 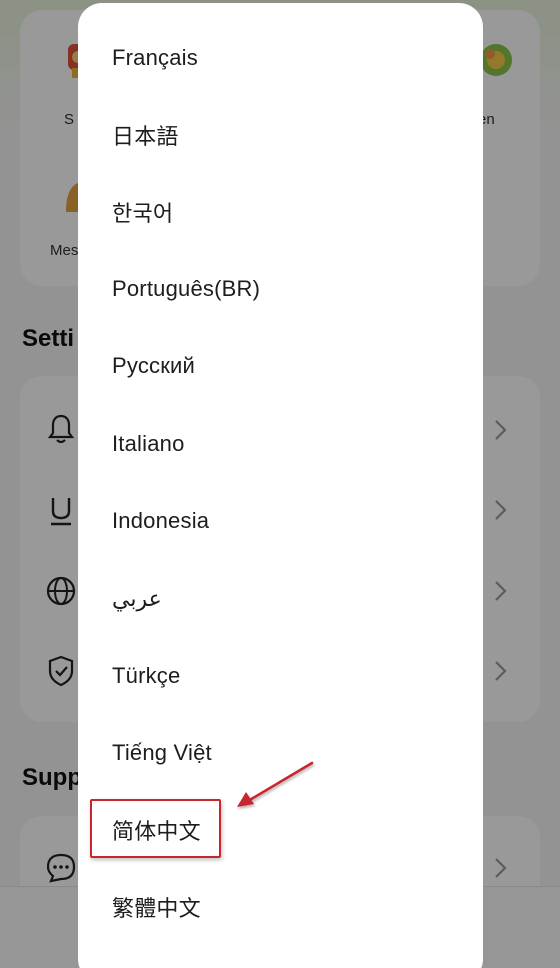 I want to click on language-option-traditional-chinese: 繁體中文, so click(x=280, y=907).